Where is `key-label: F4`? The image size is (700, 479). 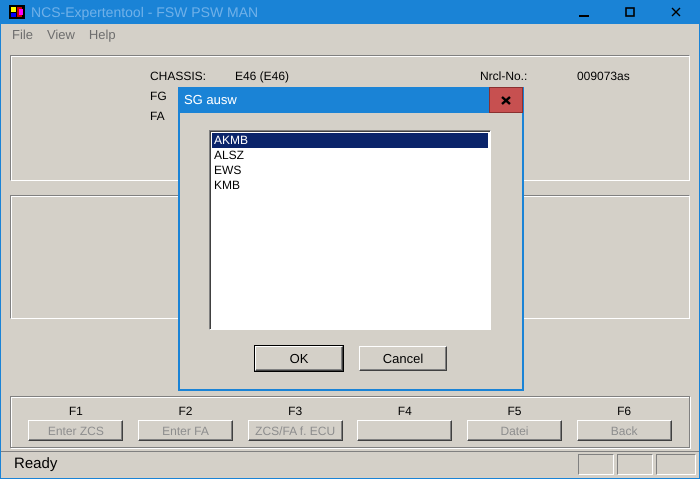 key-label: F4 is located at coordinates (405, 409).